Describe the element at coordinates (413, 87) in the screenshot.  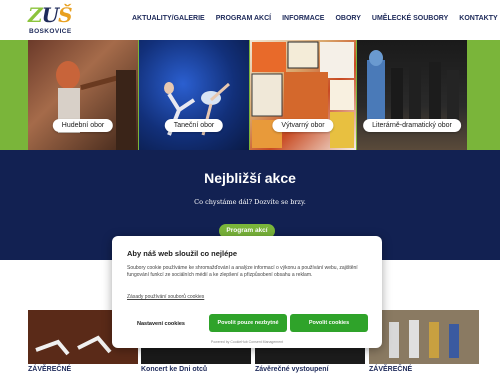
I see `actors-image` at that location.